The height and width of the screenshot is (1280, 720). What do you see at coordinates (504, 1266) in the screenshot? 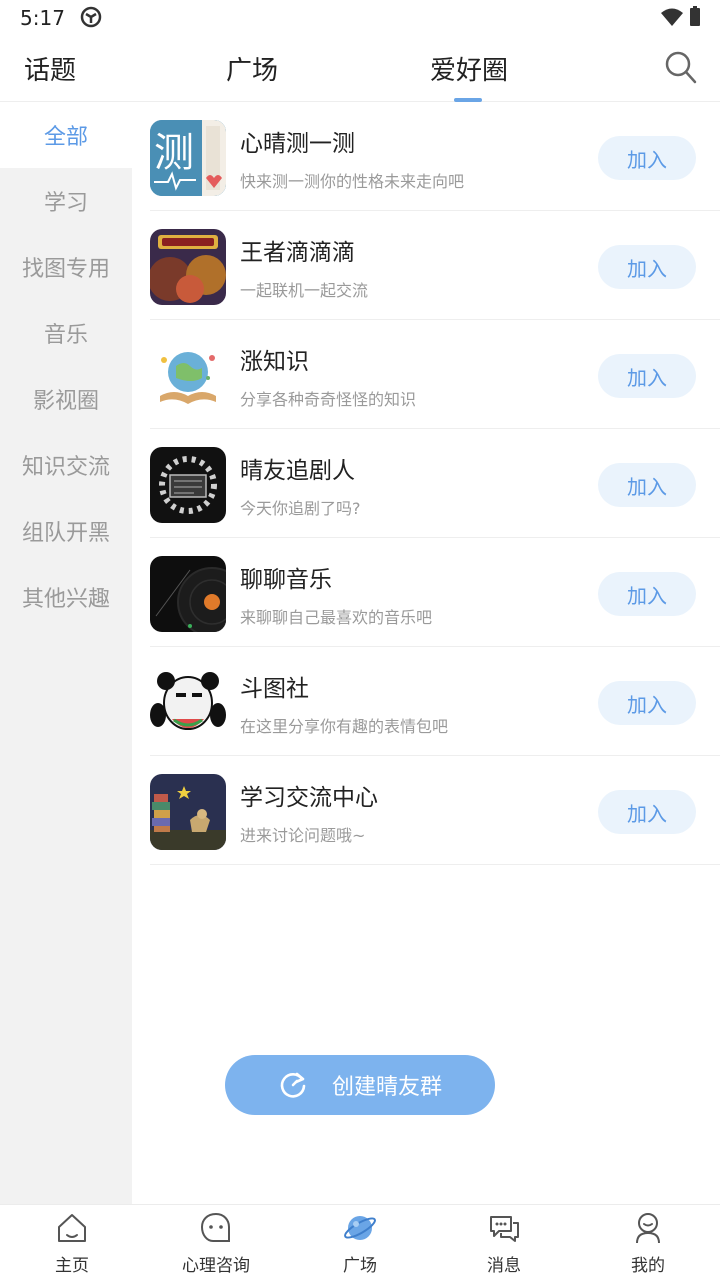
I see `nav-messages-label: 消息` at bounding box center [504, 1266].